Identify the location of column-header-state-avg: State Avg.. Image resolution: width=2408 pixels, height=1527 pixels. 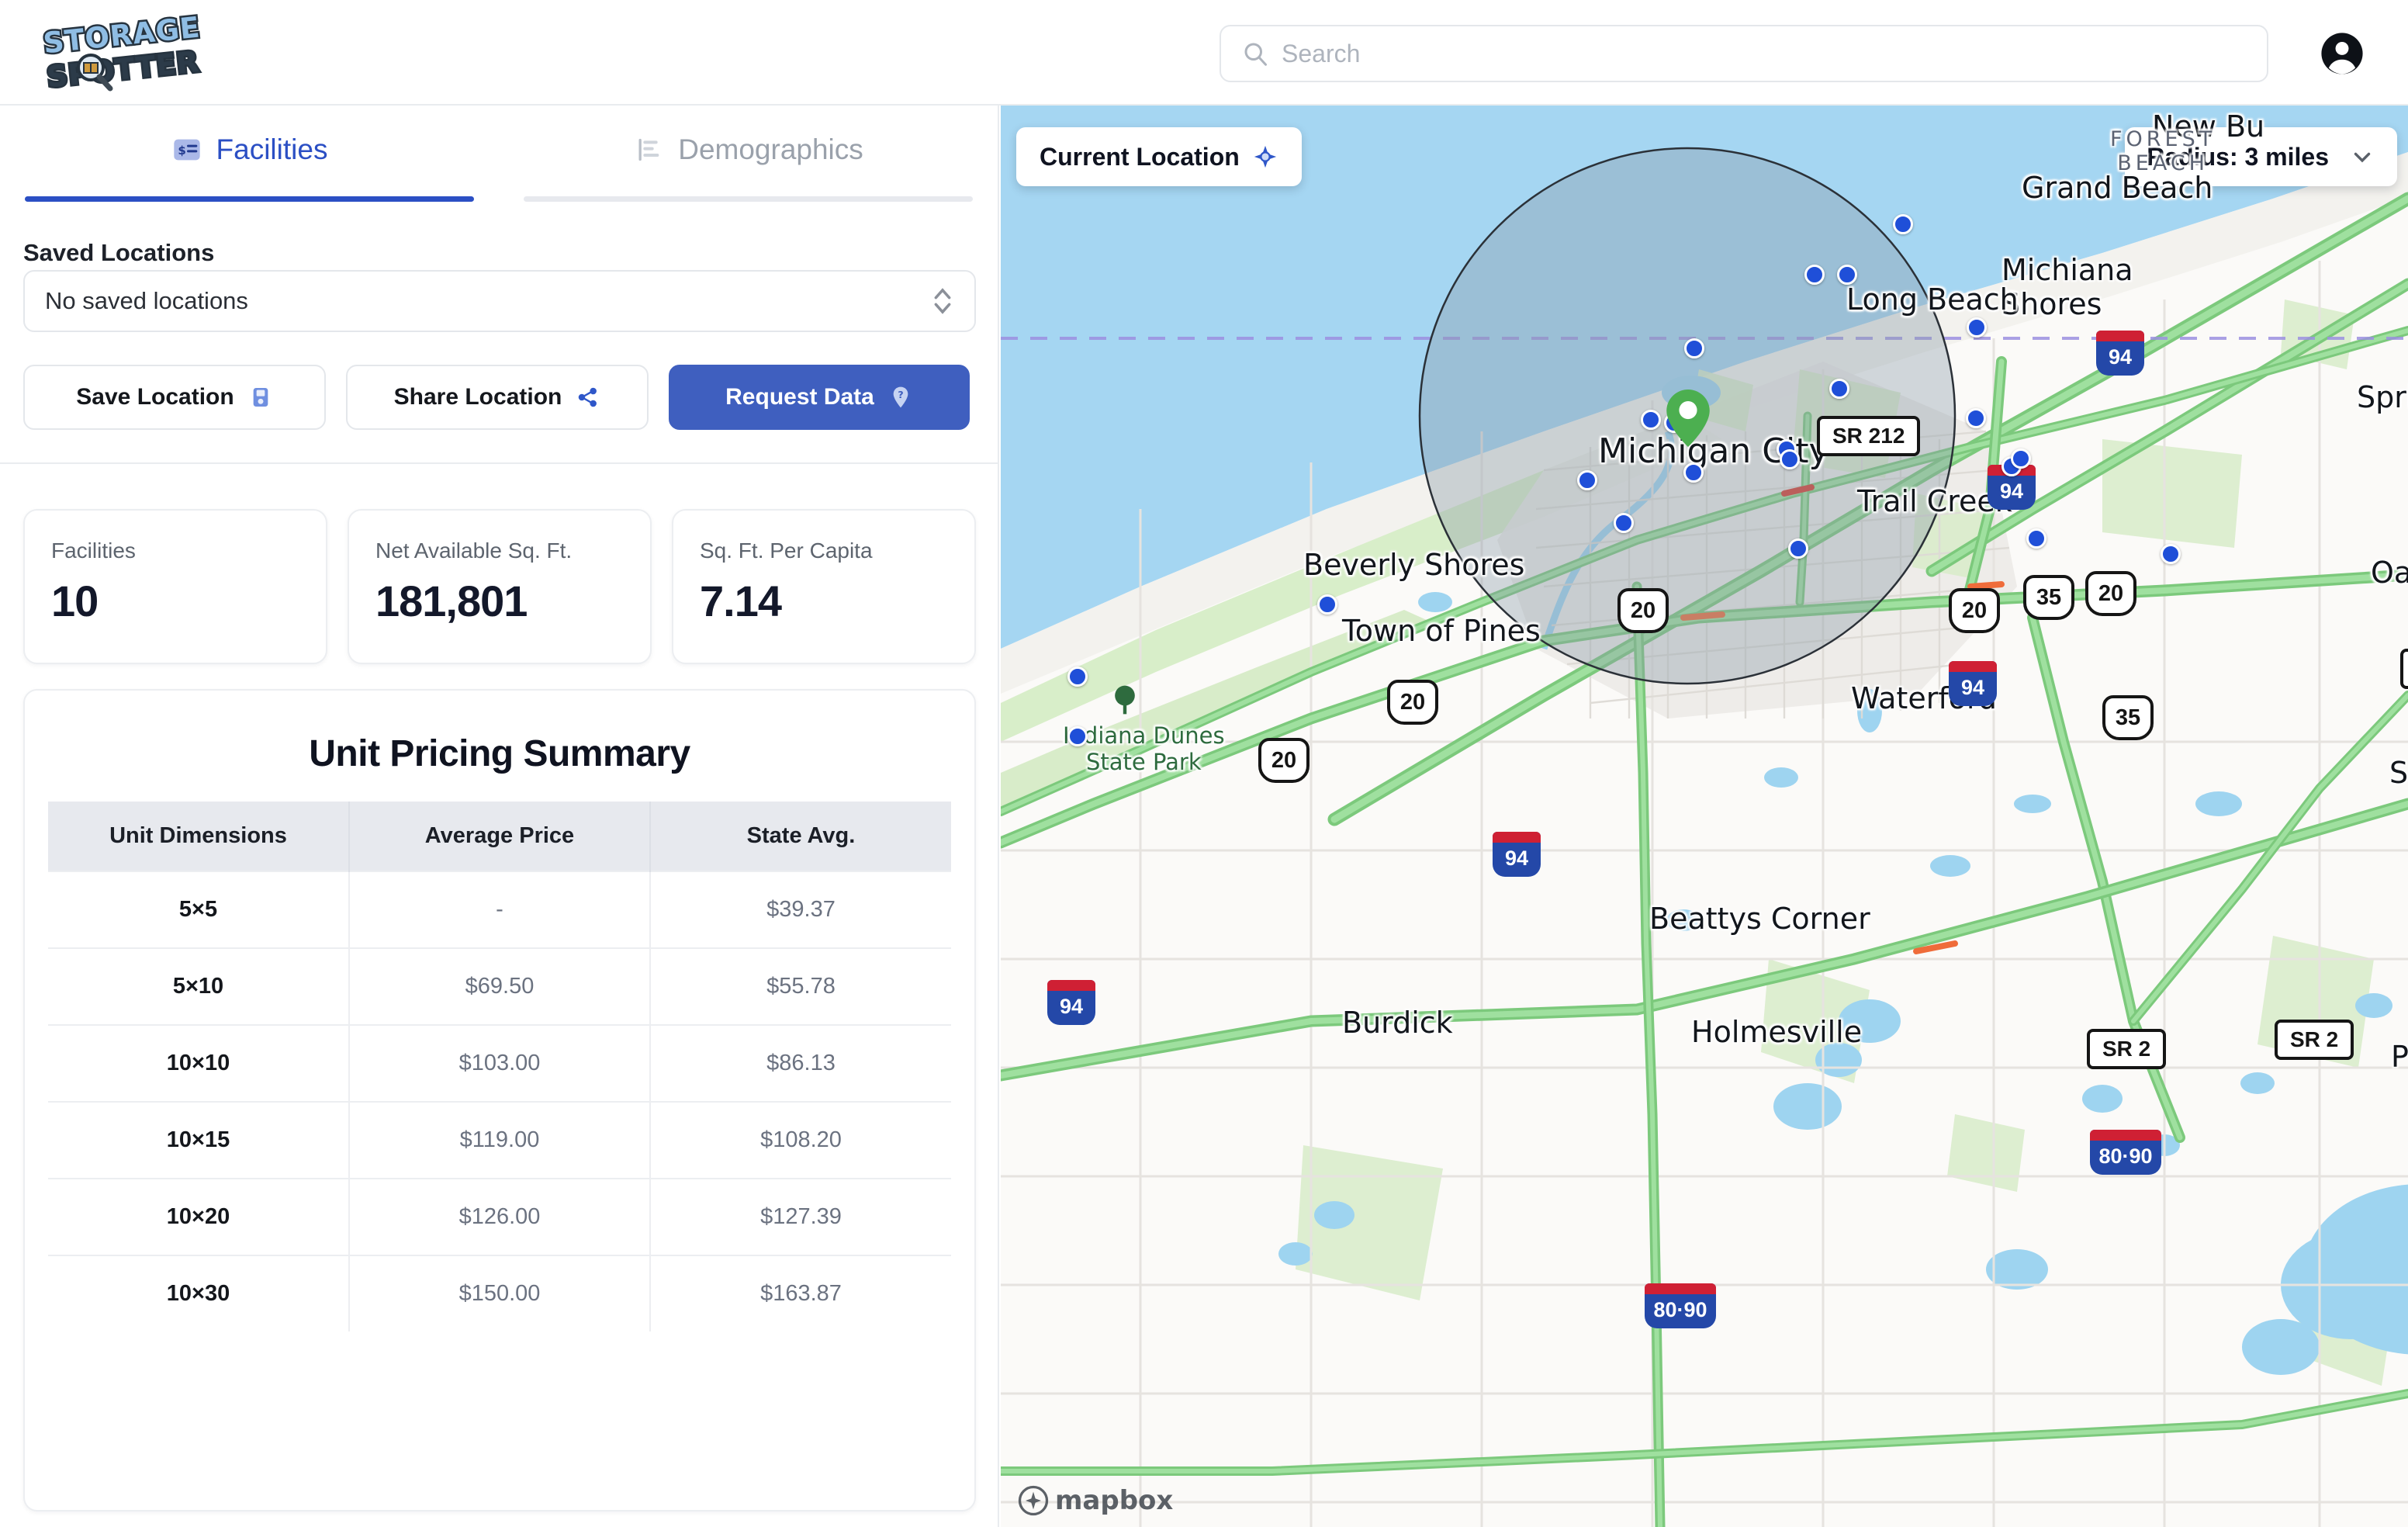
(800, 836).